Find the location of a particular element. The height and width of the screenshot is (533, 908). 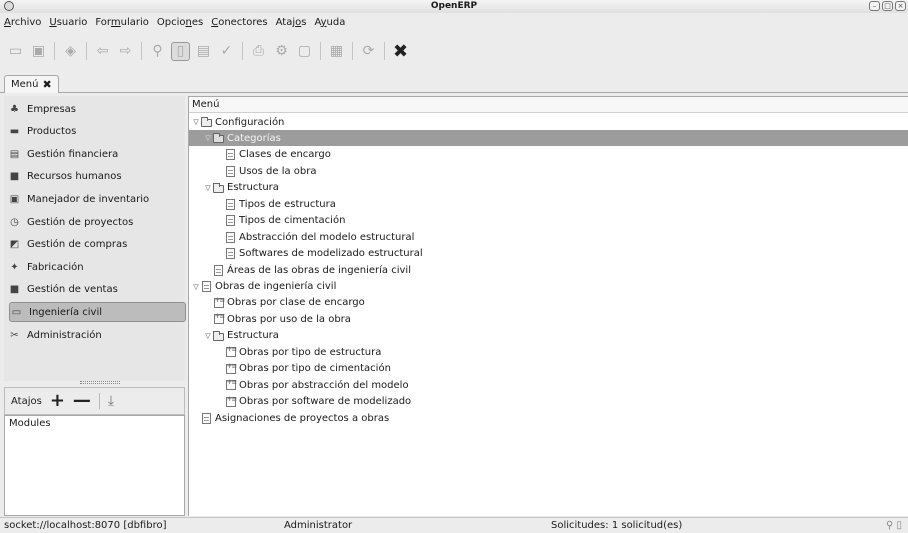

module-item: ▭ Ingeniería civil is located at coordinates (97, 312).